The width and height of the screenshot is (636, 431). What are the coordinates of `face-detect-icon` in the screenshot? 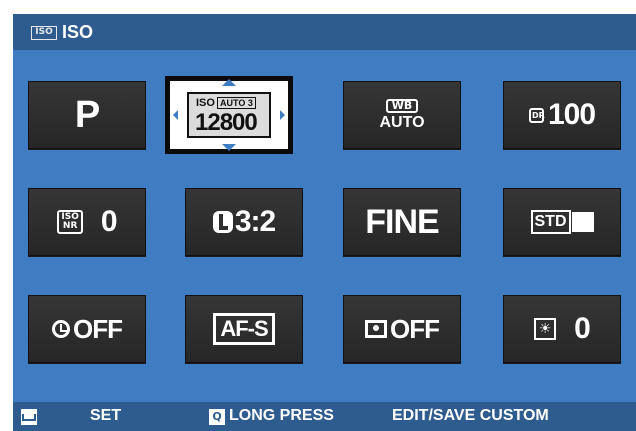 It's located at (376, 329).